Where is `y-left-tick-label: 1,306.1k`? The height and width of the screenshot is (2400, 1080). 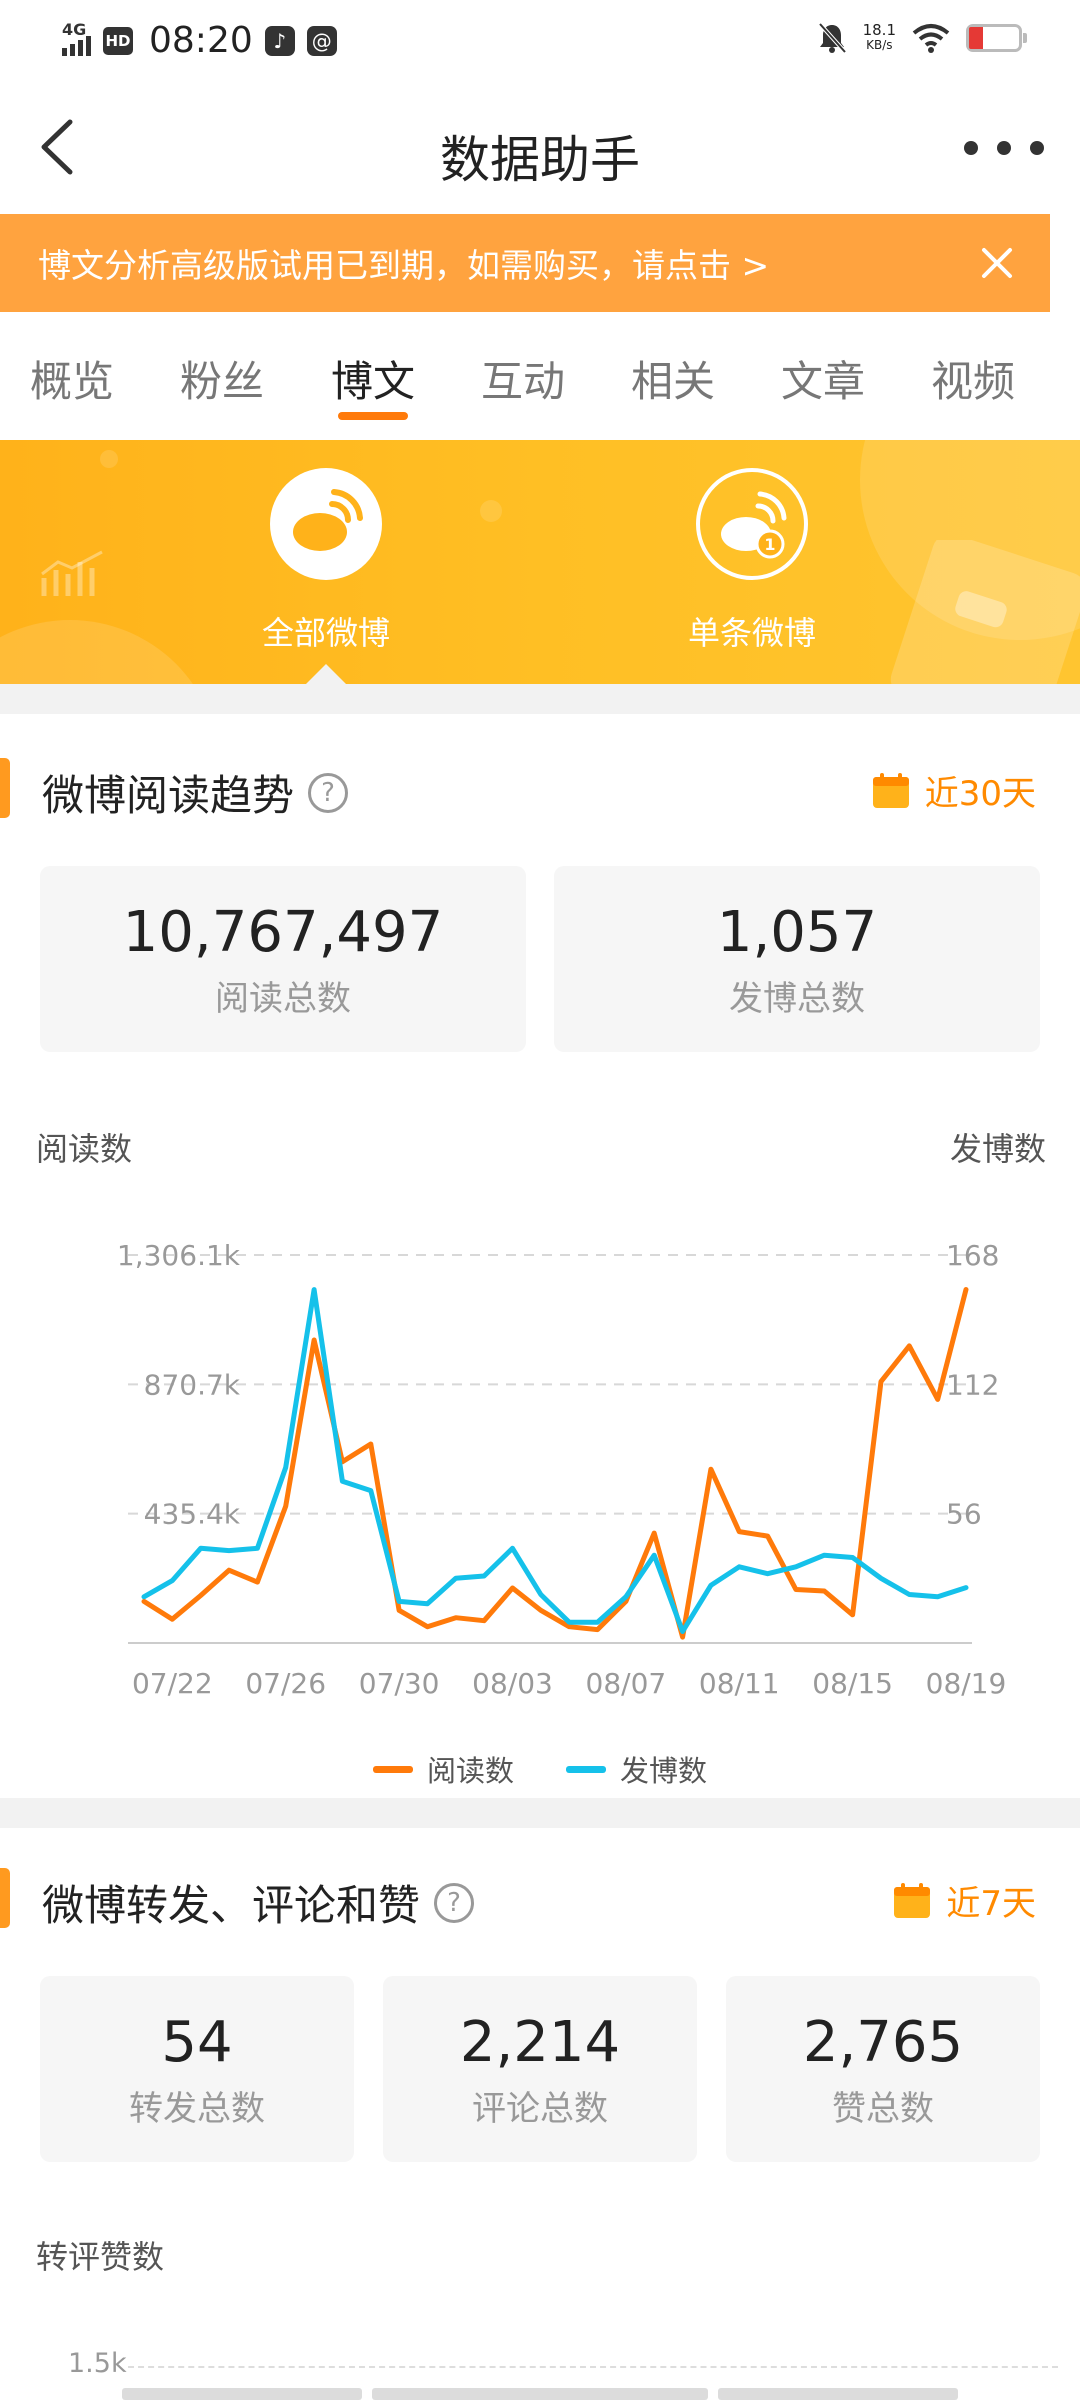
y-left-tick-label: 1,306.1k is located at coordinates (179, 1255).